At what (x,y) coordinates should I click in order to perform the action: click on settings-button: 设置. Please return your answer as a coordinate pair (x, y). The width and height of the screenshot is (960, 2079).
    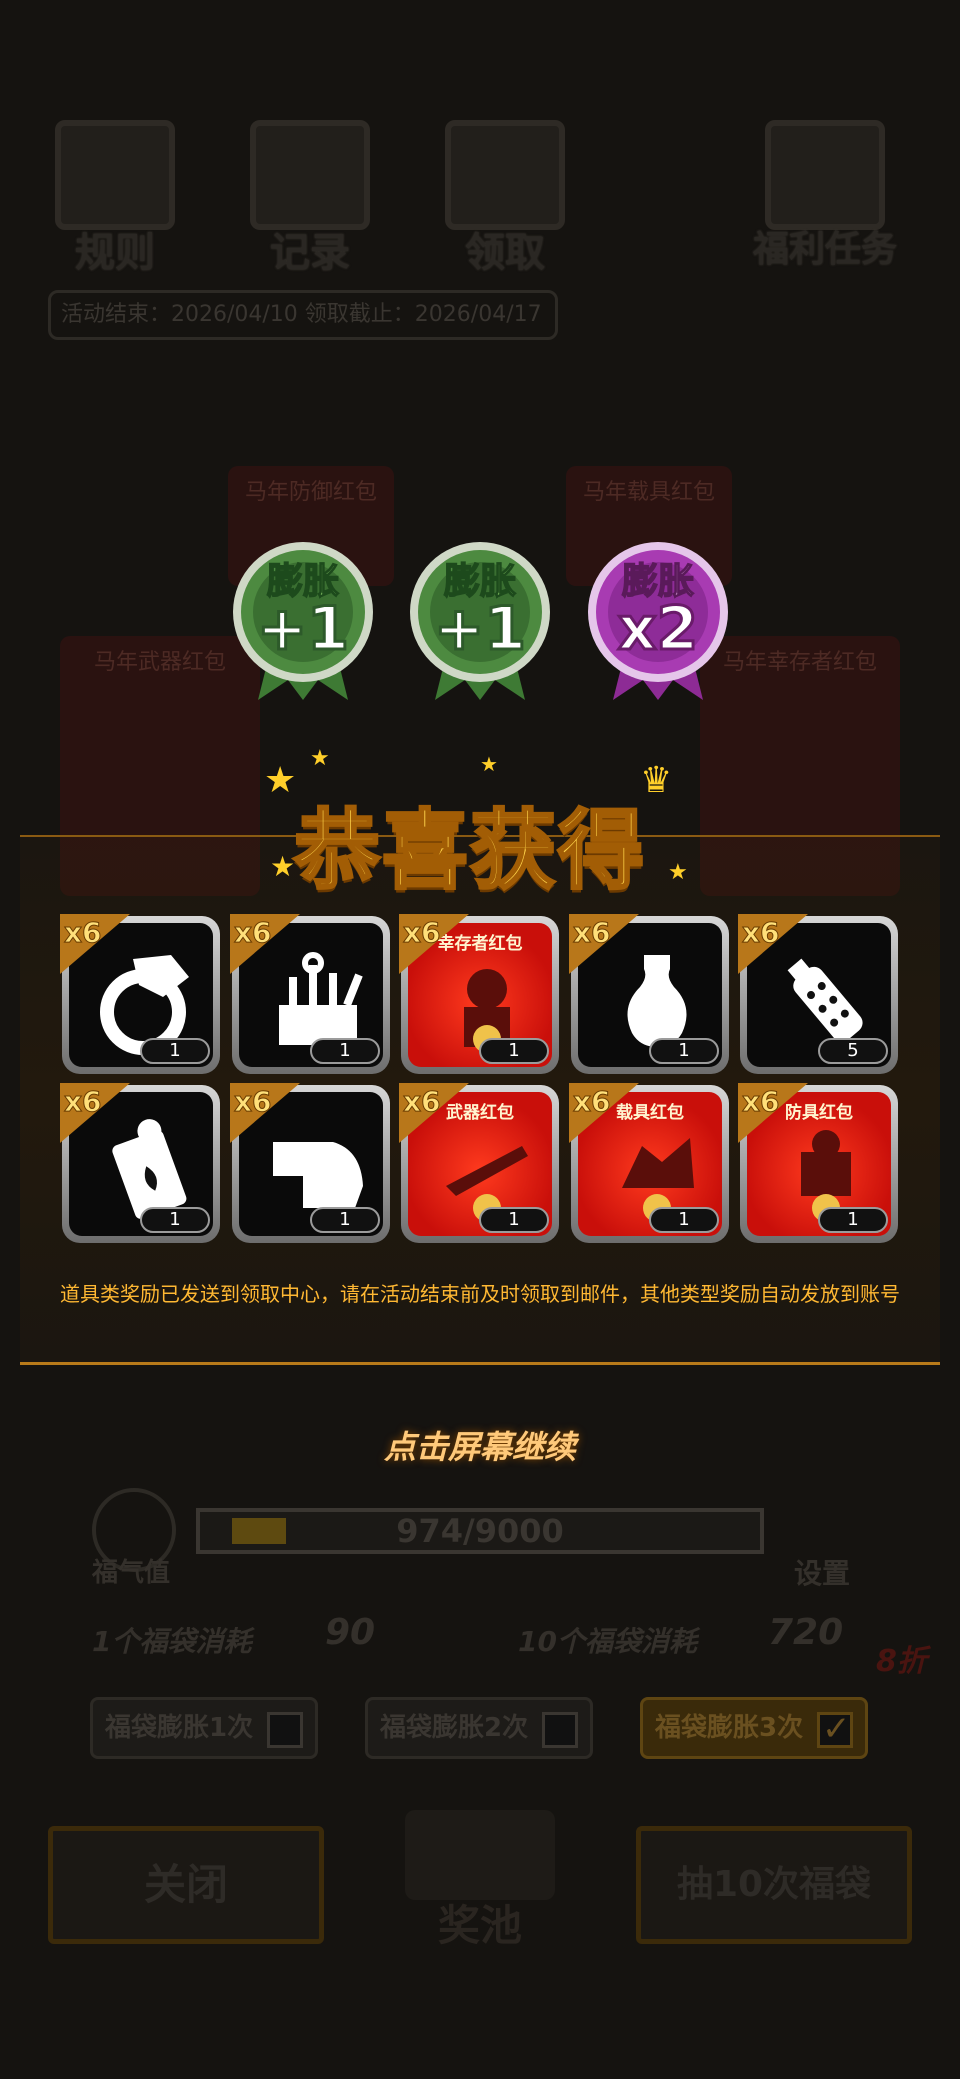
    Looking at the image, I should click on (822, 1572).